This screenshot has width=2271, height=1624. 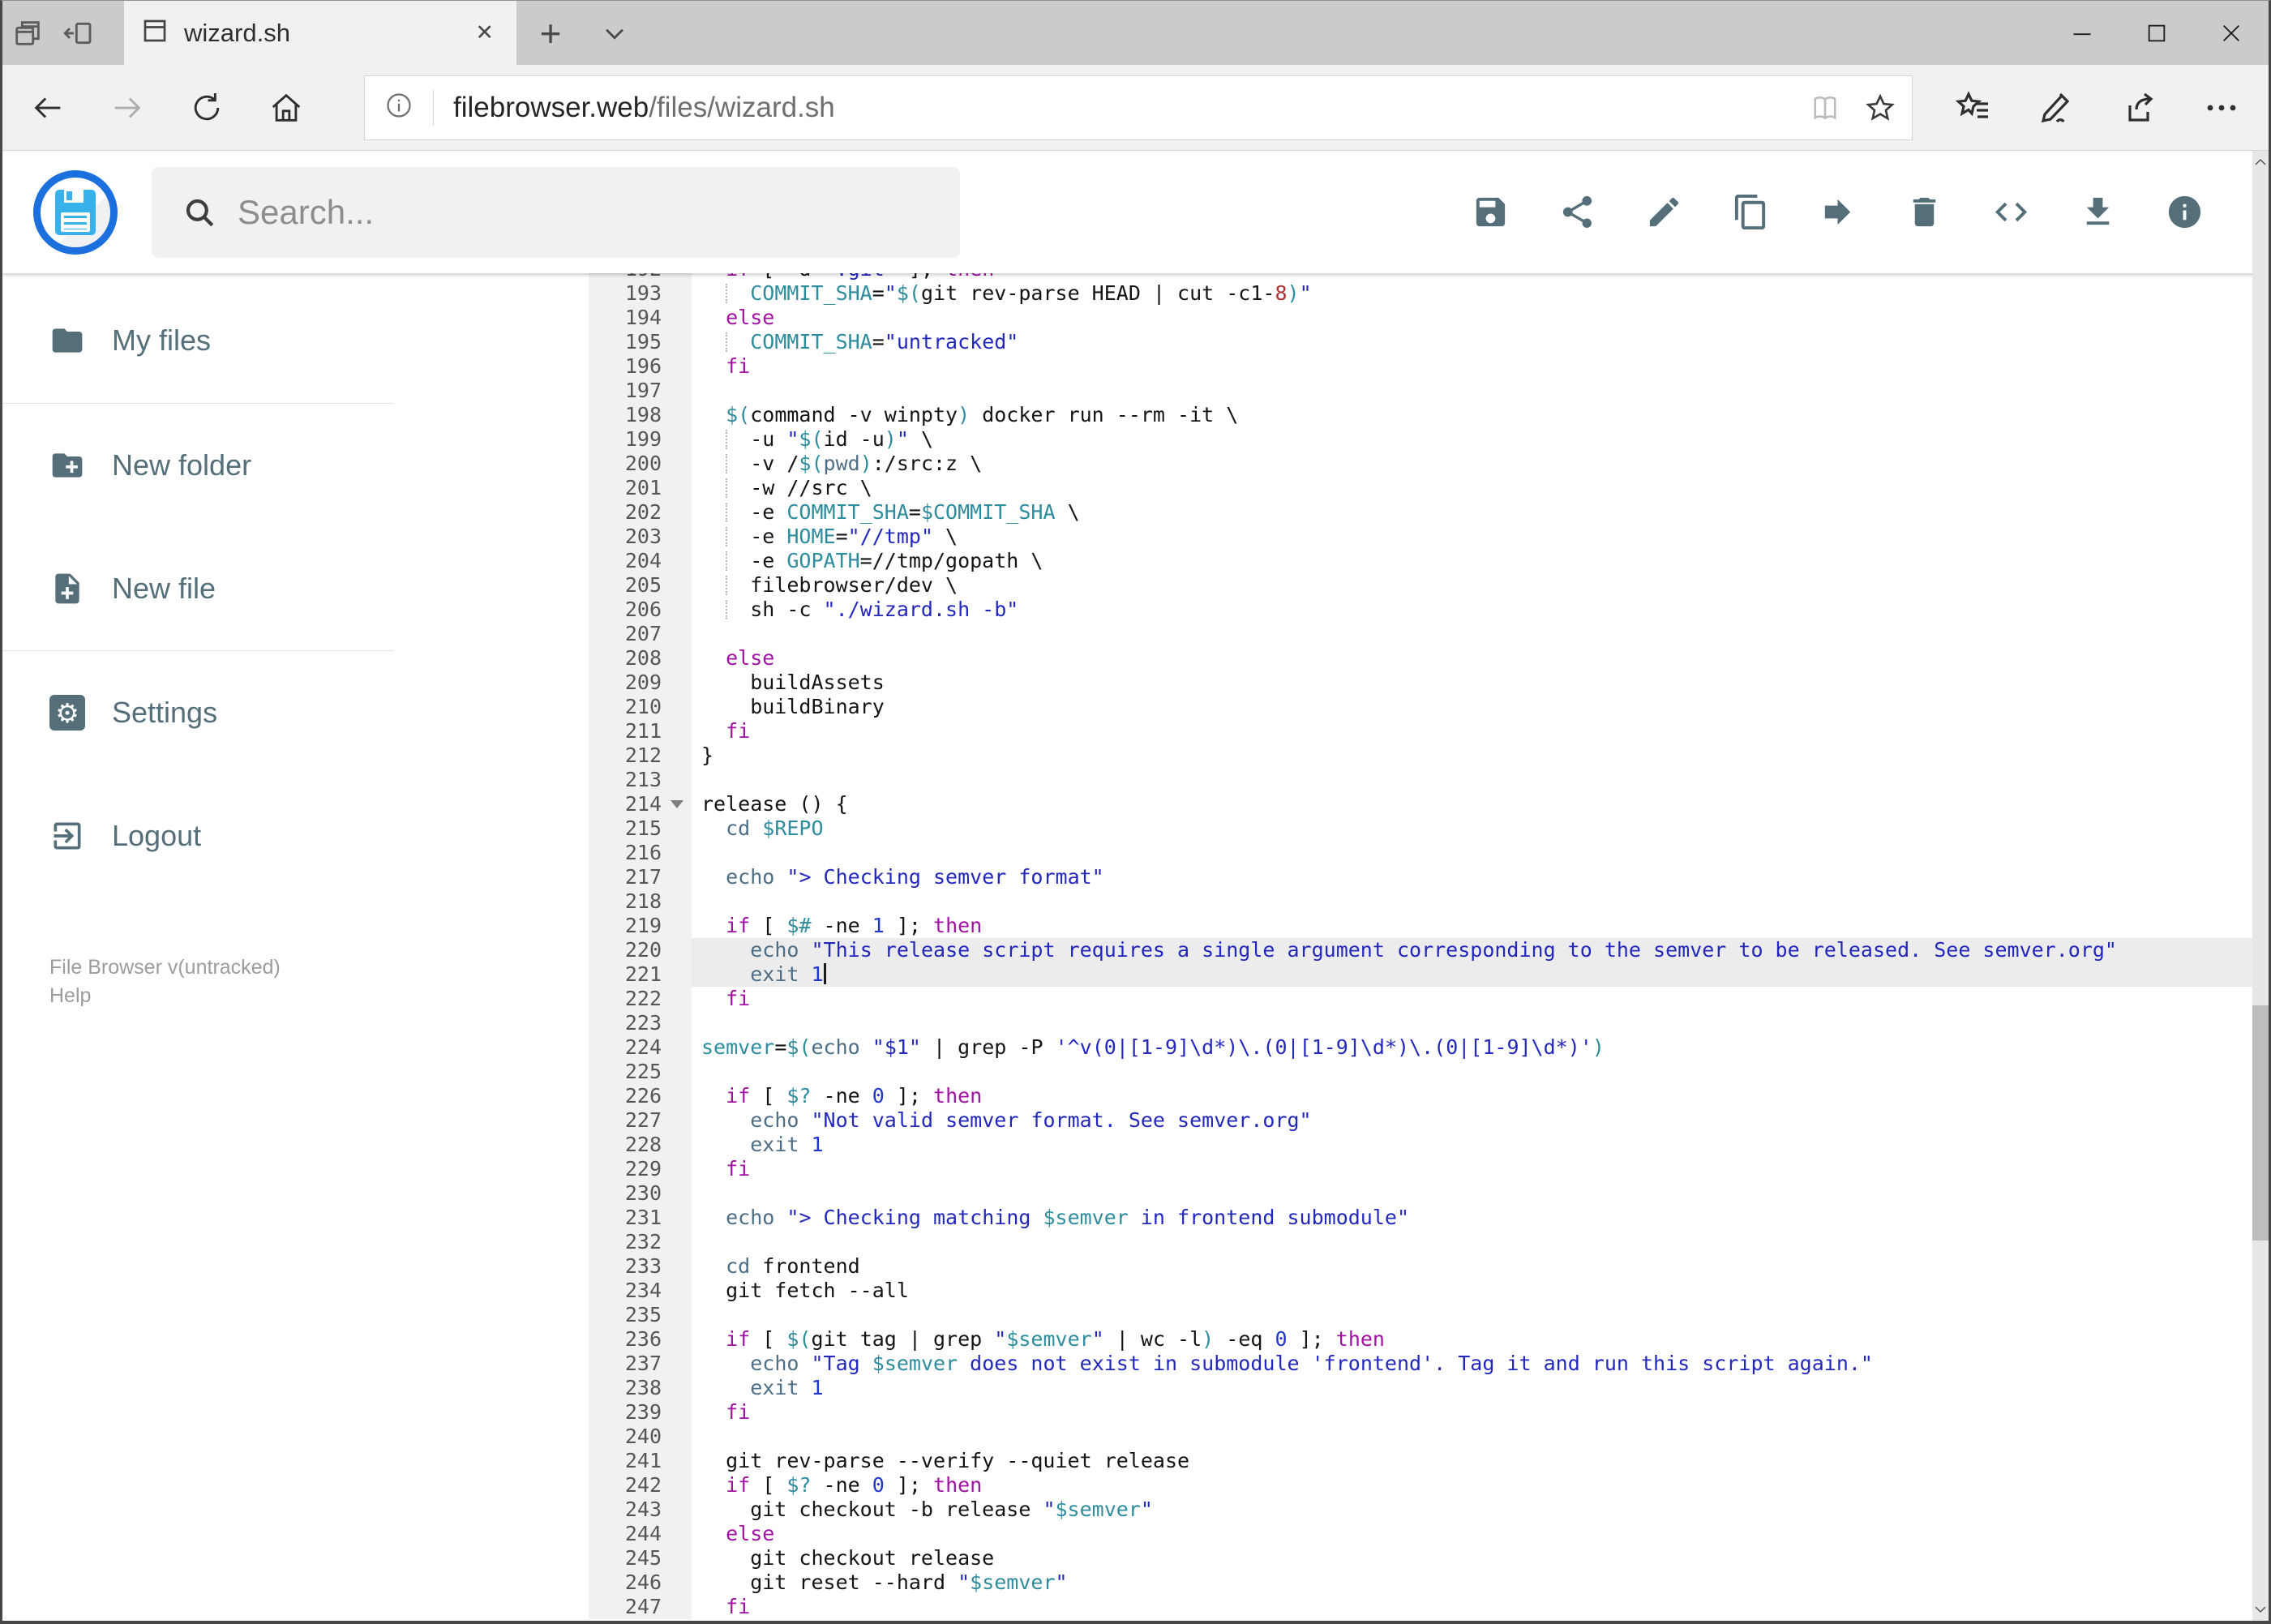 I want to click on code-line: 195 COMMIT_SHA="untracked", so click(x=1421, y=342).